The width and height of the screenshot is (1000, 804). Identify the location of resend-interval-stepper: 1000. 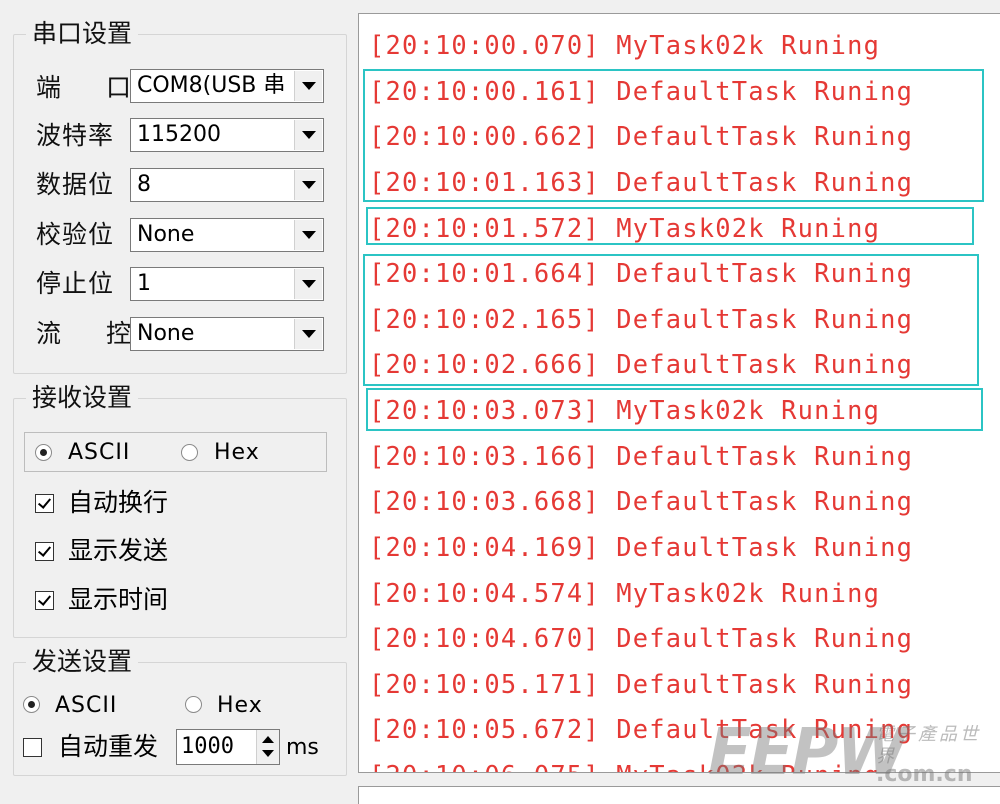
(228, 747).